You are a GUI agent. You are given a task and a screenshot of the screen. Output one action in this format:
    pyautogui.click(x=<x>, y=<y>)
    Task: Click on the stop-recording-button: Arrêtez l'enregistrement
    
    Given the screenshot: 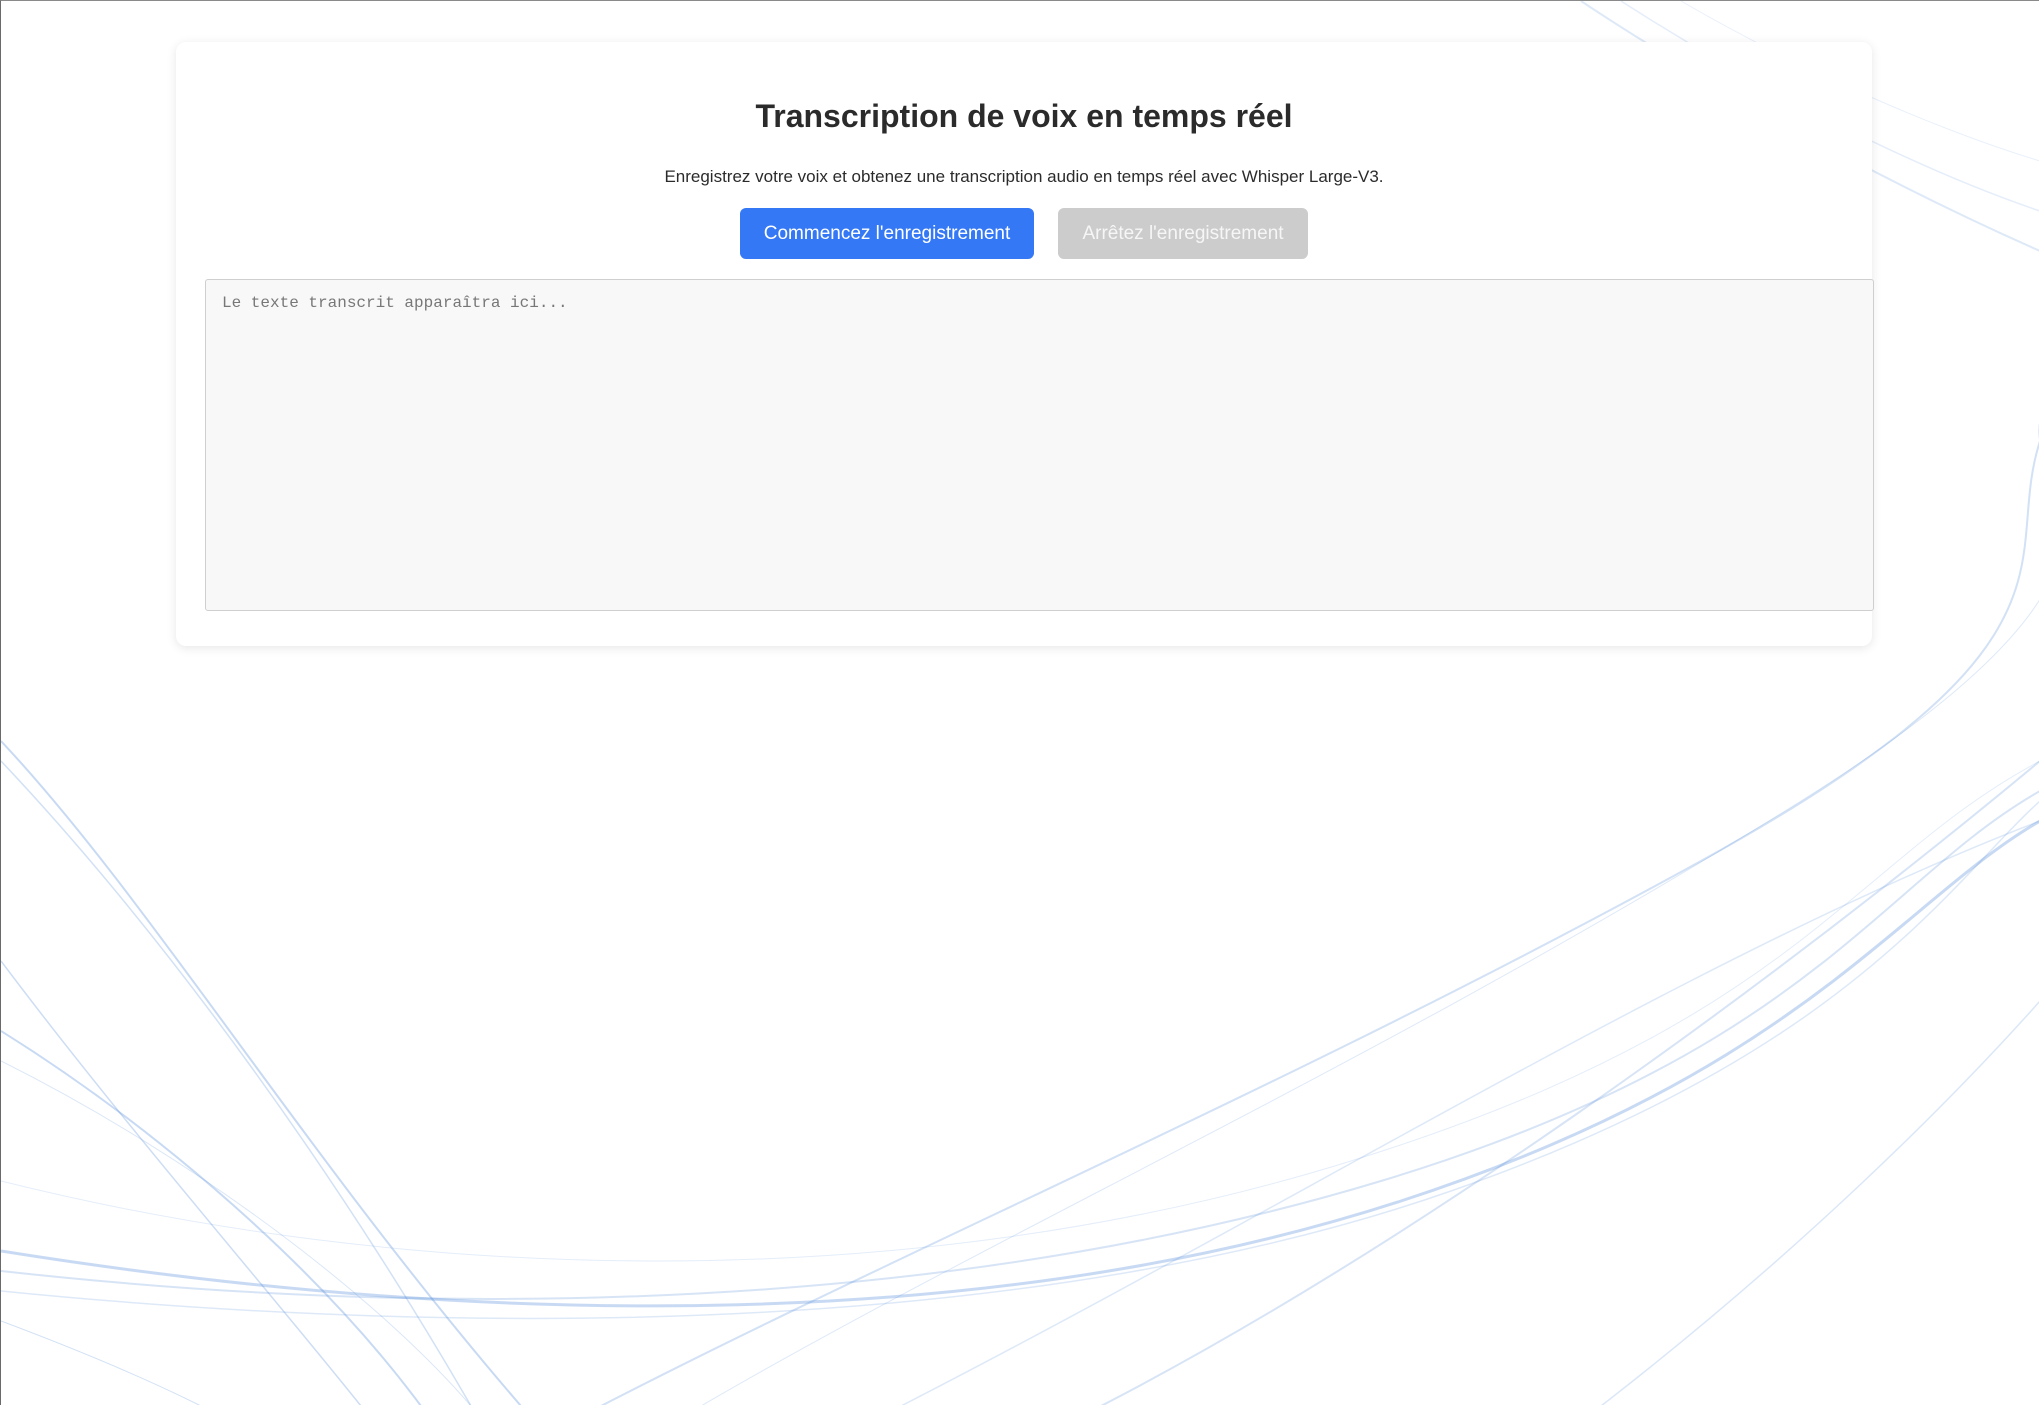 What is the action you would take?
    pyautogui.click(x=1183, y=233)
    